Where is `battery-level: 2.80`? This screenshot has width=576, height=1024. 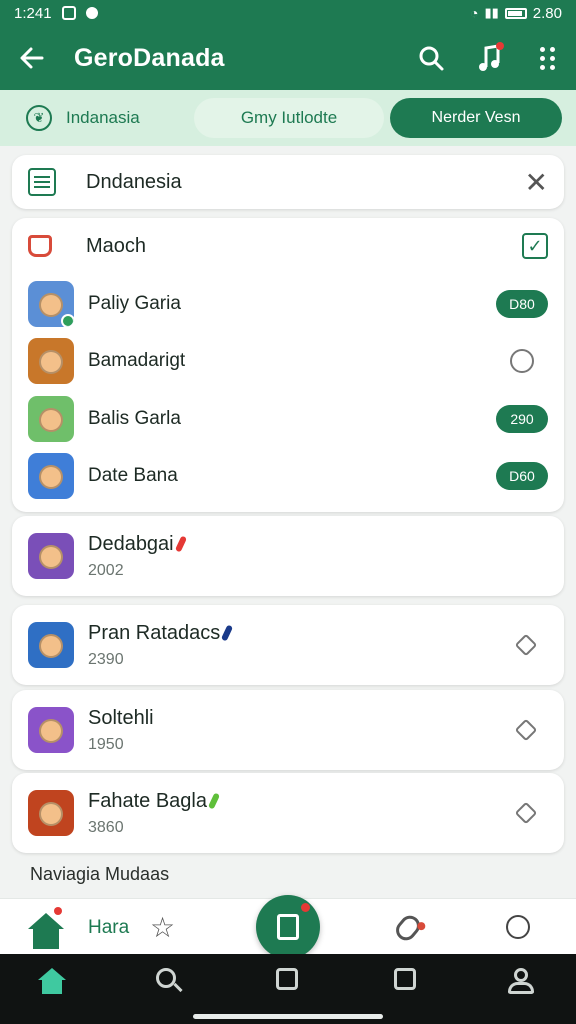
battery-level: 2.80 is located at coordinates (547, 13).